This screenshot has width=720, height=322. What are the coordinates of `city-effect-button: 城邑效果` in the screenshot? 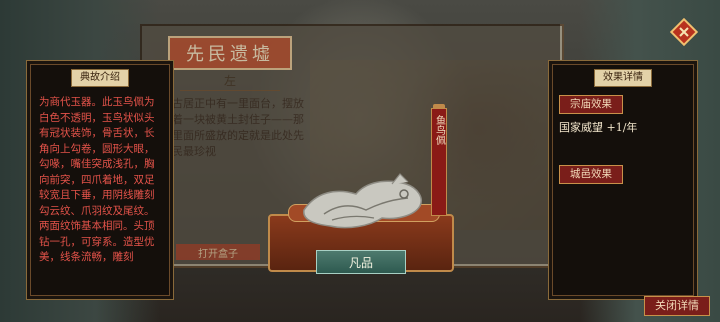 It's located at (591, 174).